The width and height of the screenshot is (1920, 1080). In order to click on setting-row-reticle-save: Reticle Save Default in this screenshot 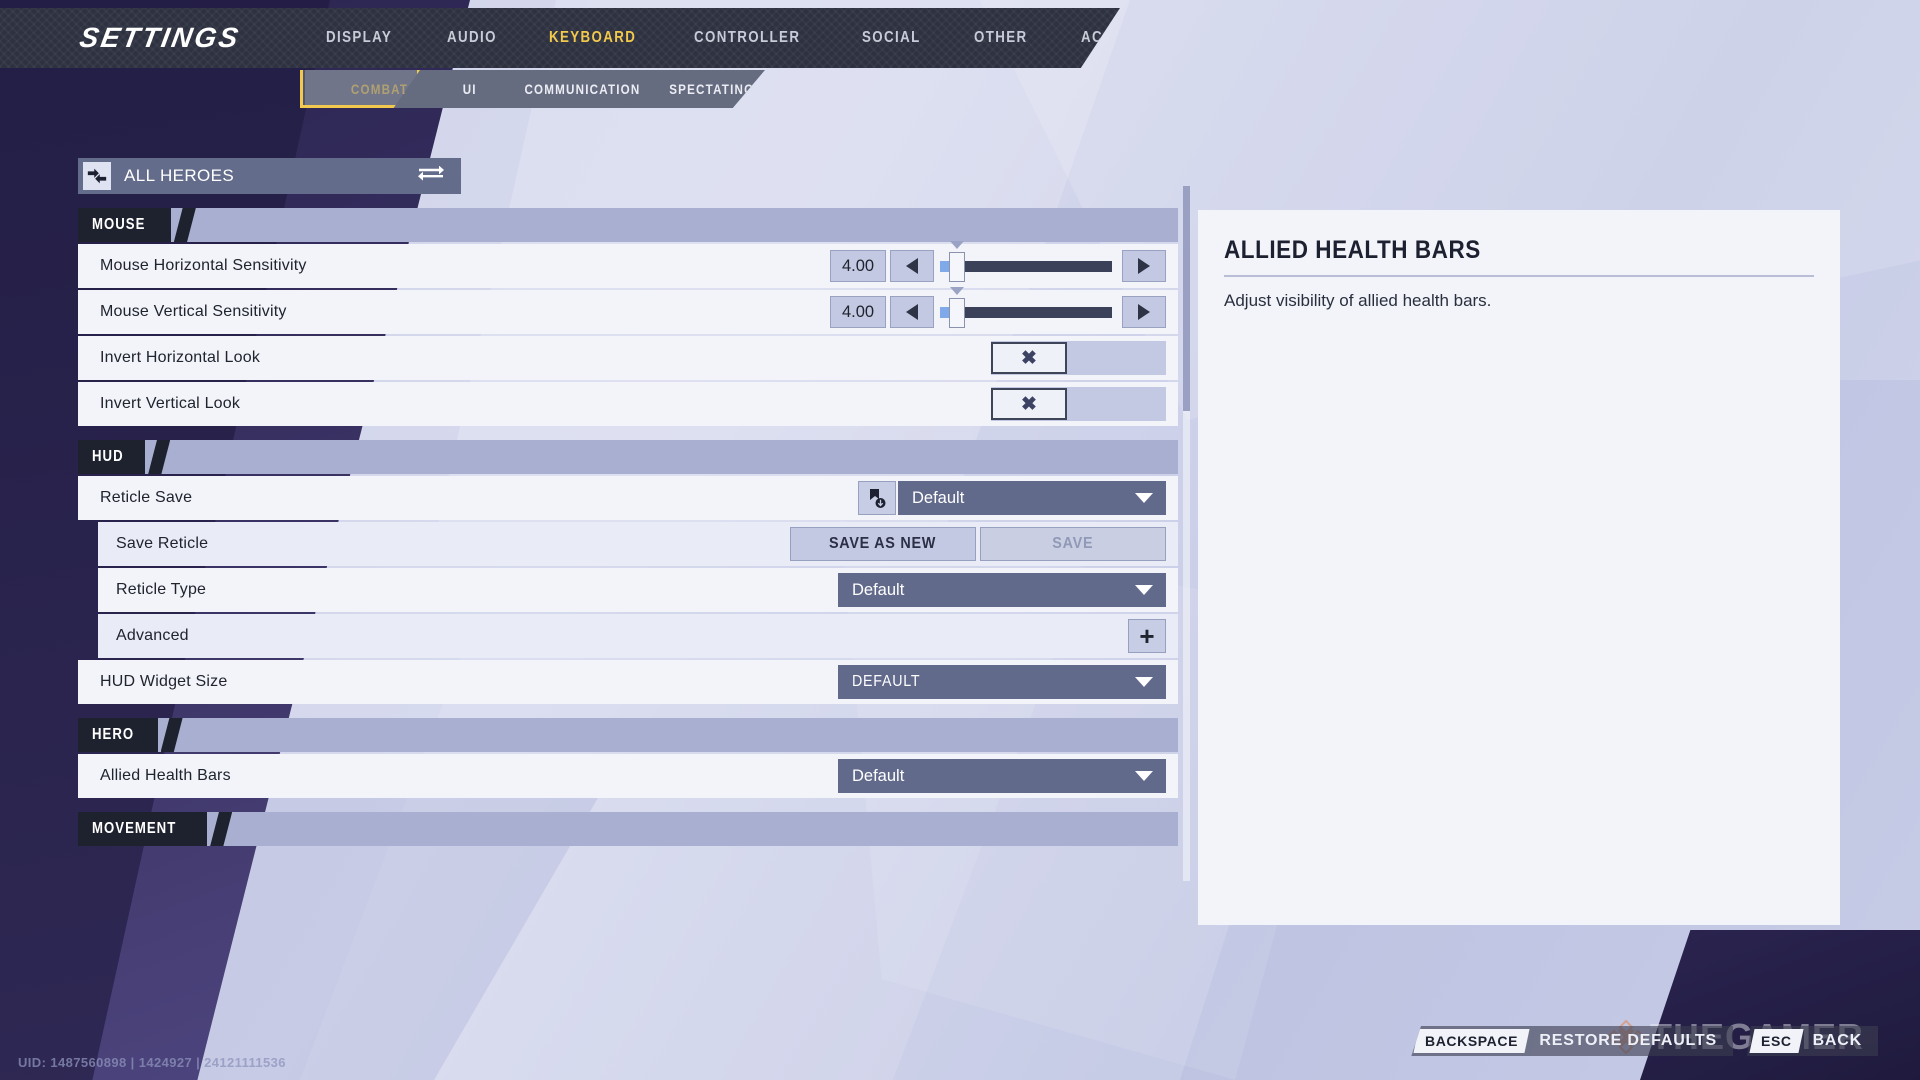, I will do `click(628, 498)`.